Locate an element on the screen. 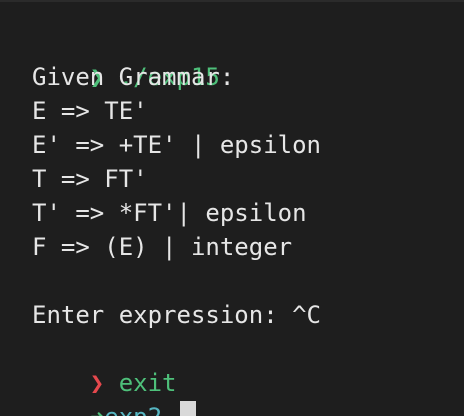 The height and width of the screenshot is (416, 464). directory-name: exp2 is located at coordinates (133, 409).